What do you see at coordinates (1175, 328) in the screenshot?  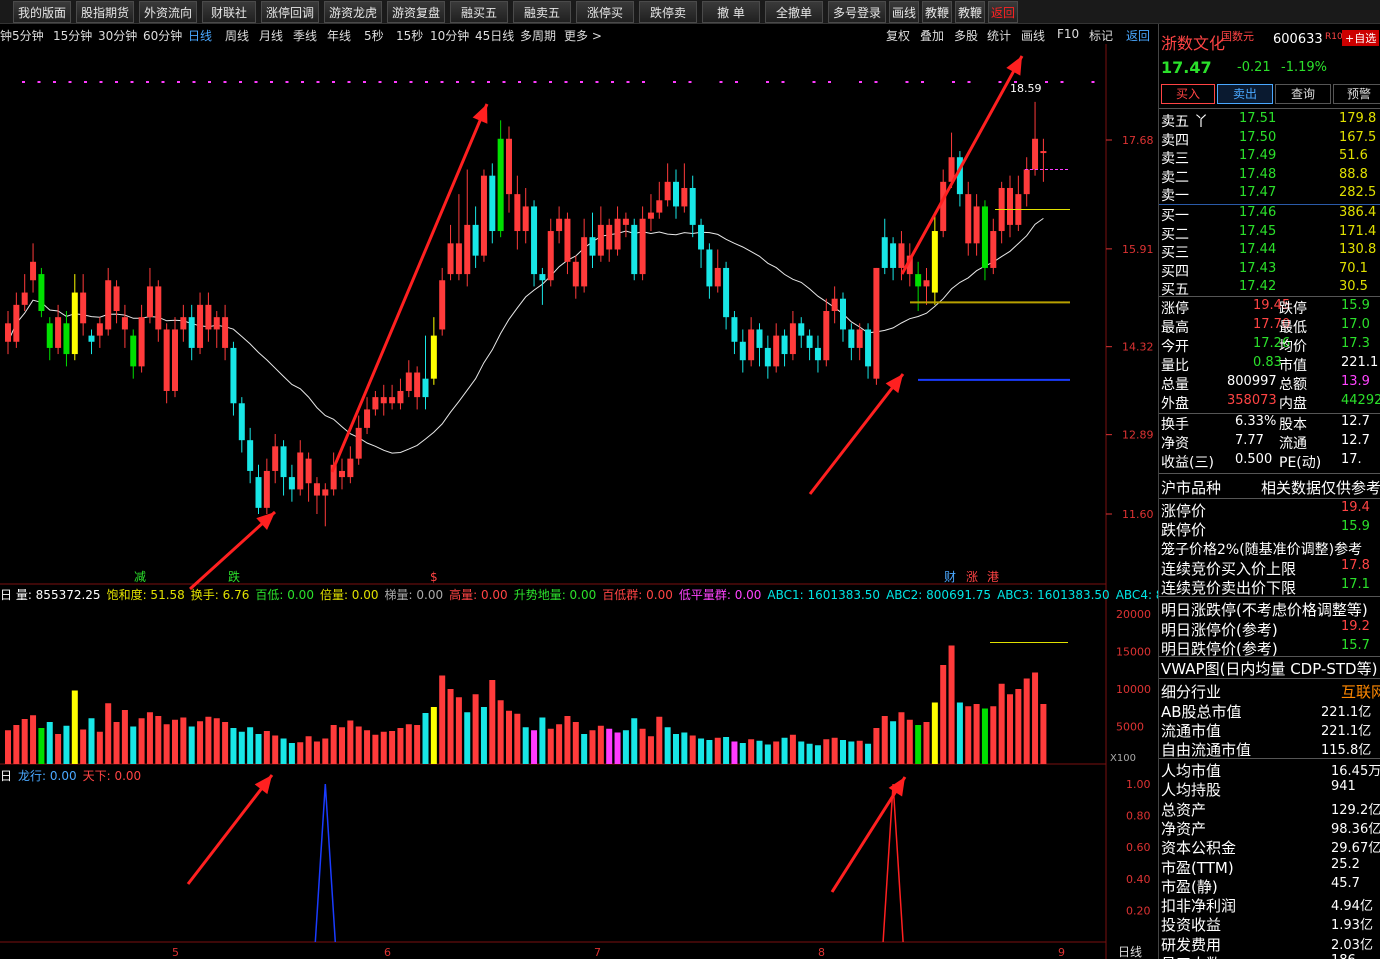 I see `stat-label: 最高` at bounding box center [1175, 328].